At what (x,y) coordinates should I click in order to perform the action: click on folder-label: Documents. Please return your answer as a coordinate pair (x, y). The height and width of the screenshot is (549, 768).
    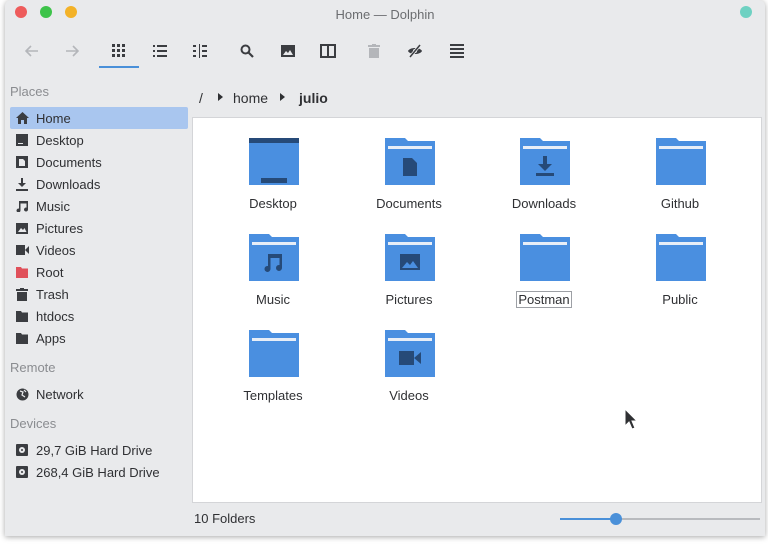
    Looking at the image, I should click on (409, 203).